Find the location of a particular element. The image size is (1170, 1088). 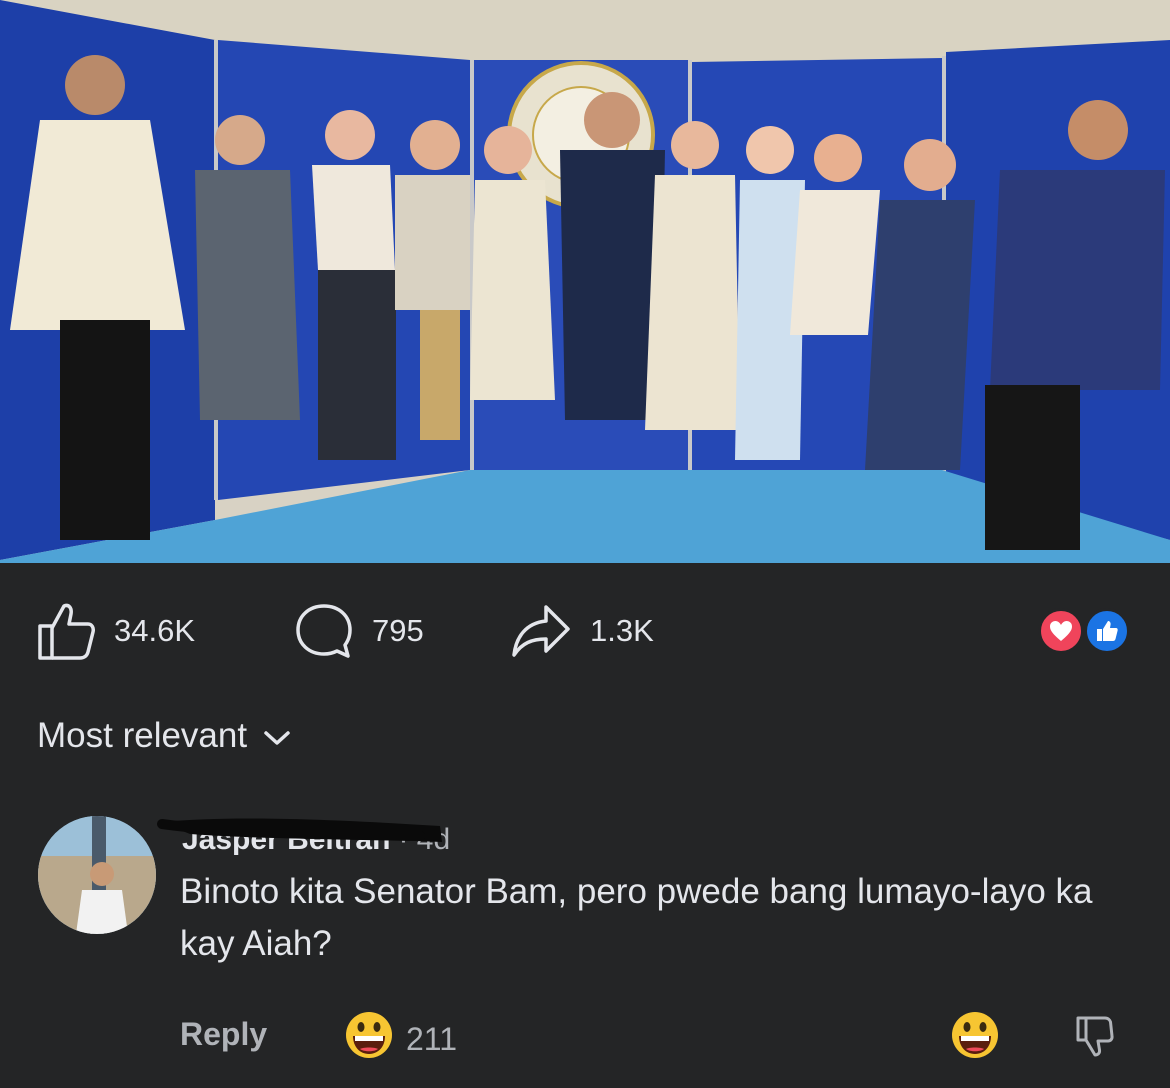

reply-button: Reply is located at coordinates (223, 1034).